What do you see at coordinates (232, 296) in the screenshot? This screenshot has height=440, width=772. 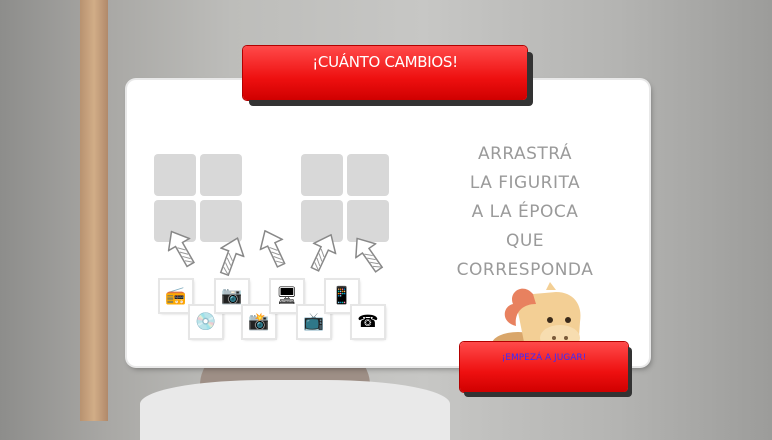 I see `digital-camera-icon: 📷` at bounding box center [232, 296].